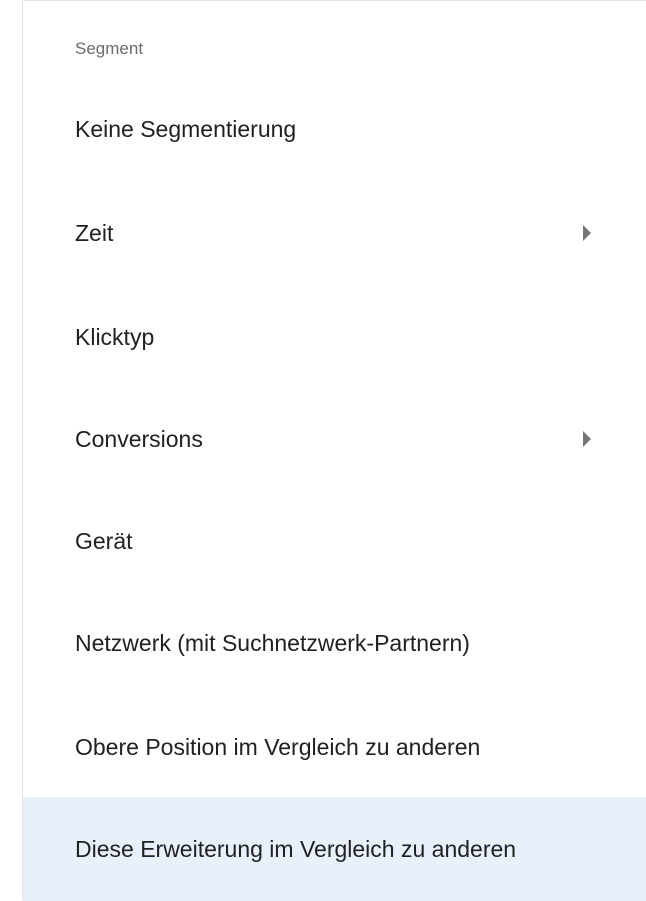 This screenshot has width=646, height=901. Describe the element at coordinates (334, 129) in the screenshot. I see `menu-item-keine-segmentierung: Keine Segmentierung` at that location.